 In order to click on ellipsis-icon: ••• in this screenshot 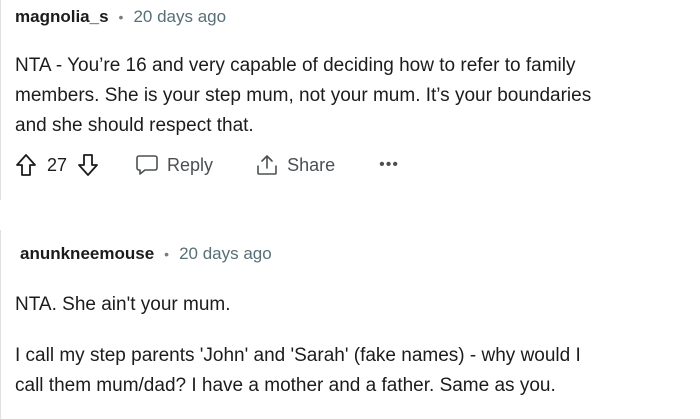, I will do `click(389, 164)`.